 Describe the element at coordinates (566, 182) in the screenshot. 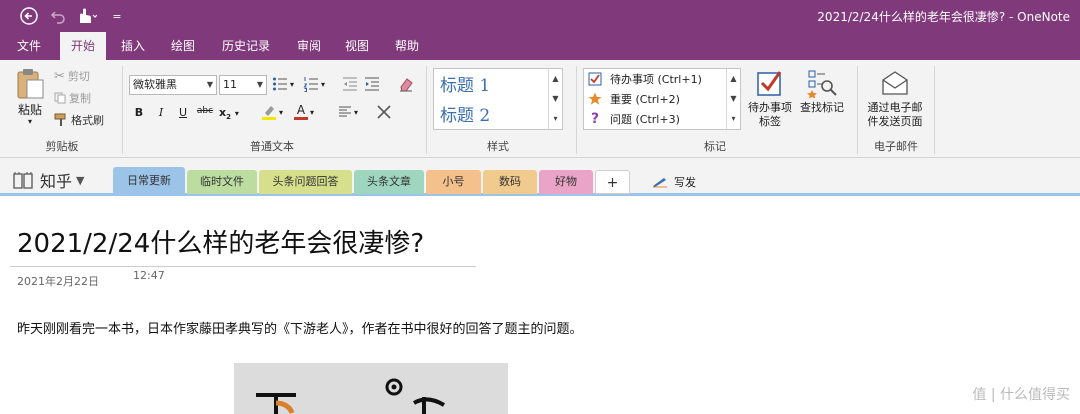

I see `section-tab-goods: 好物` at that location.